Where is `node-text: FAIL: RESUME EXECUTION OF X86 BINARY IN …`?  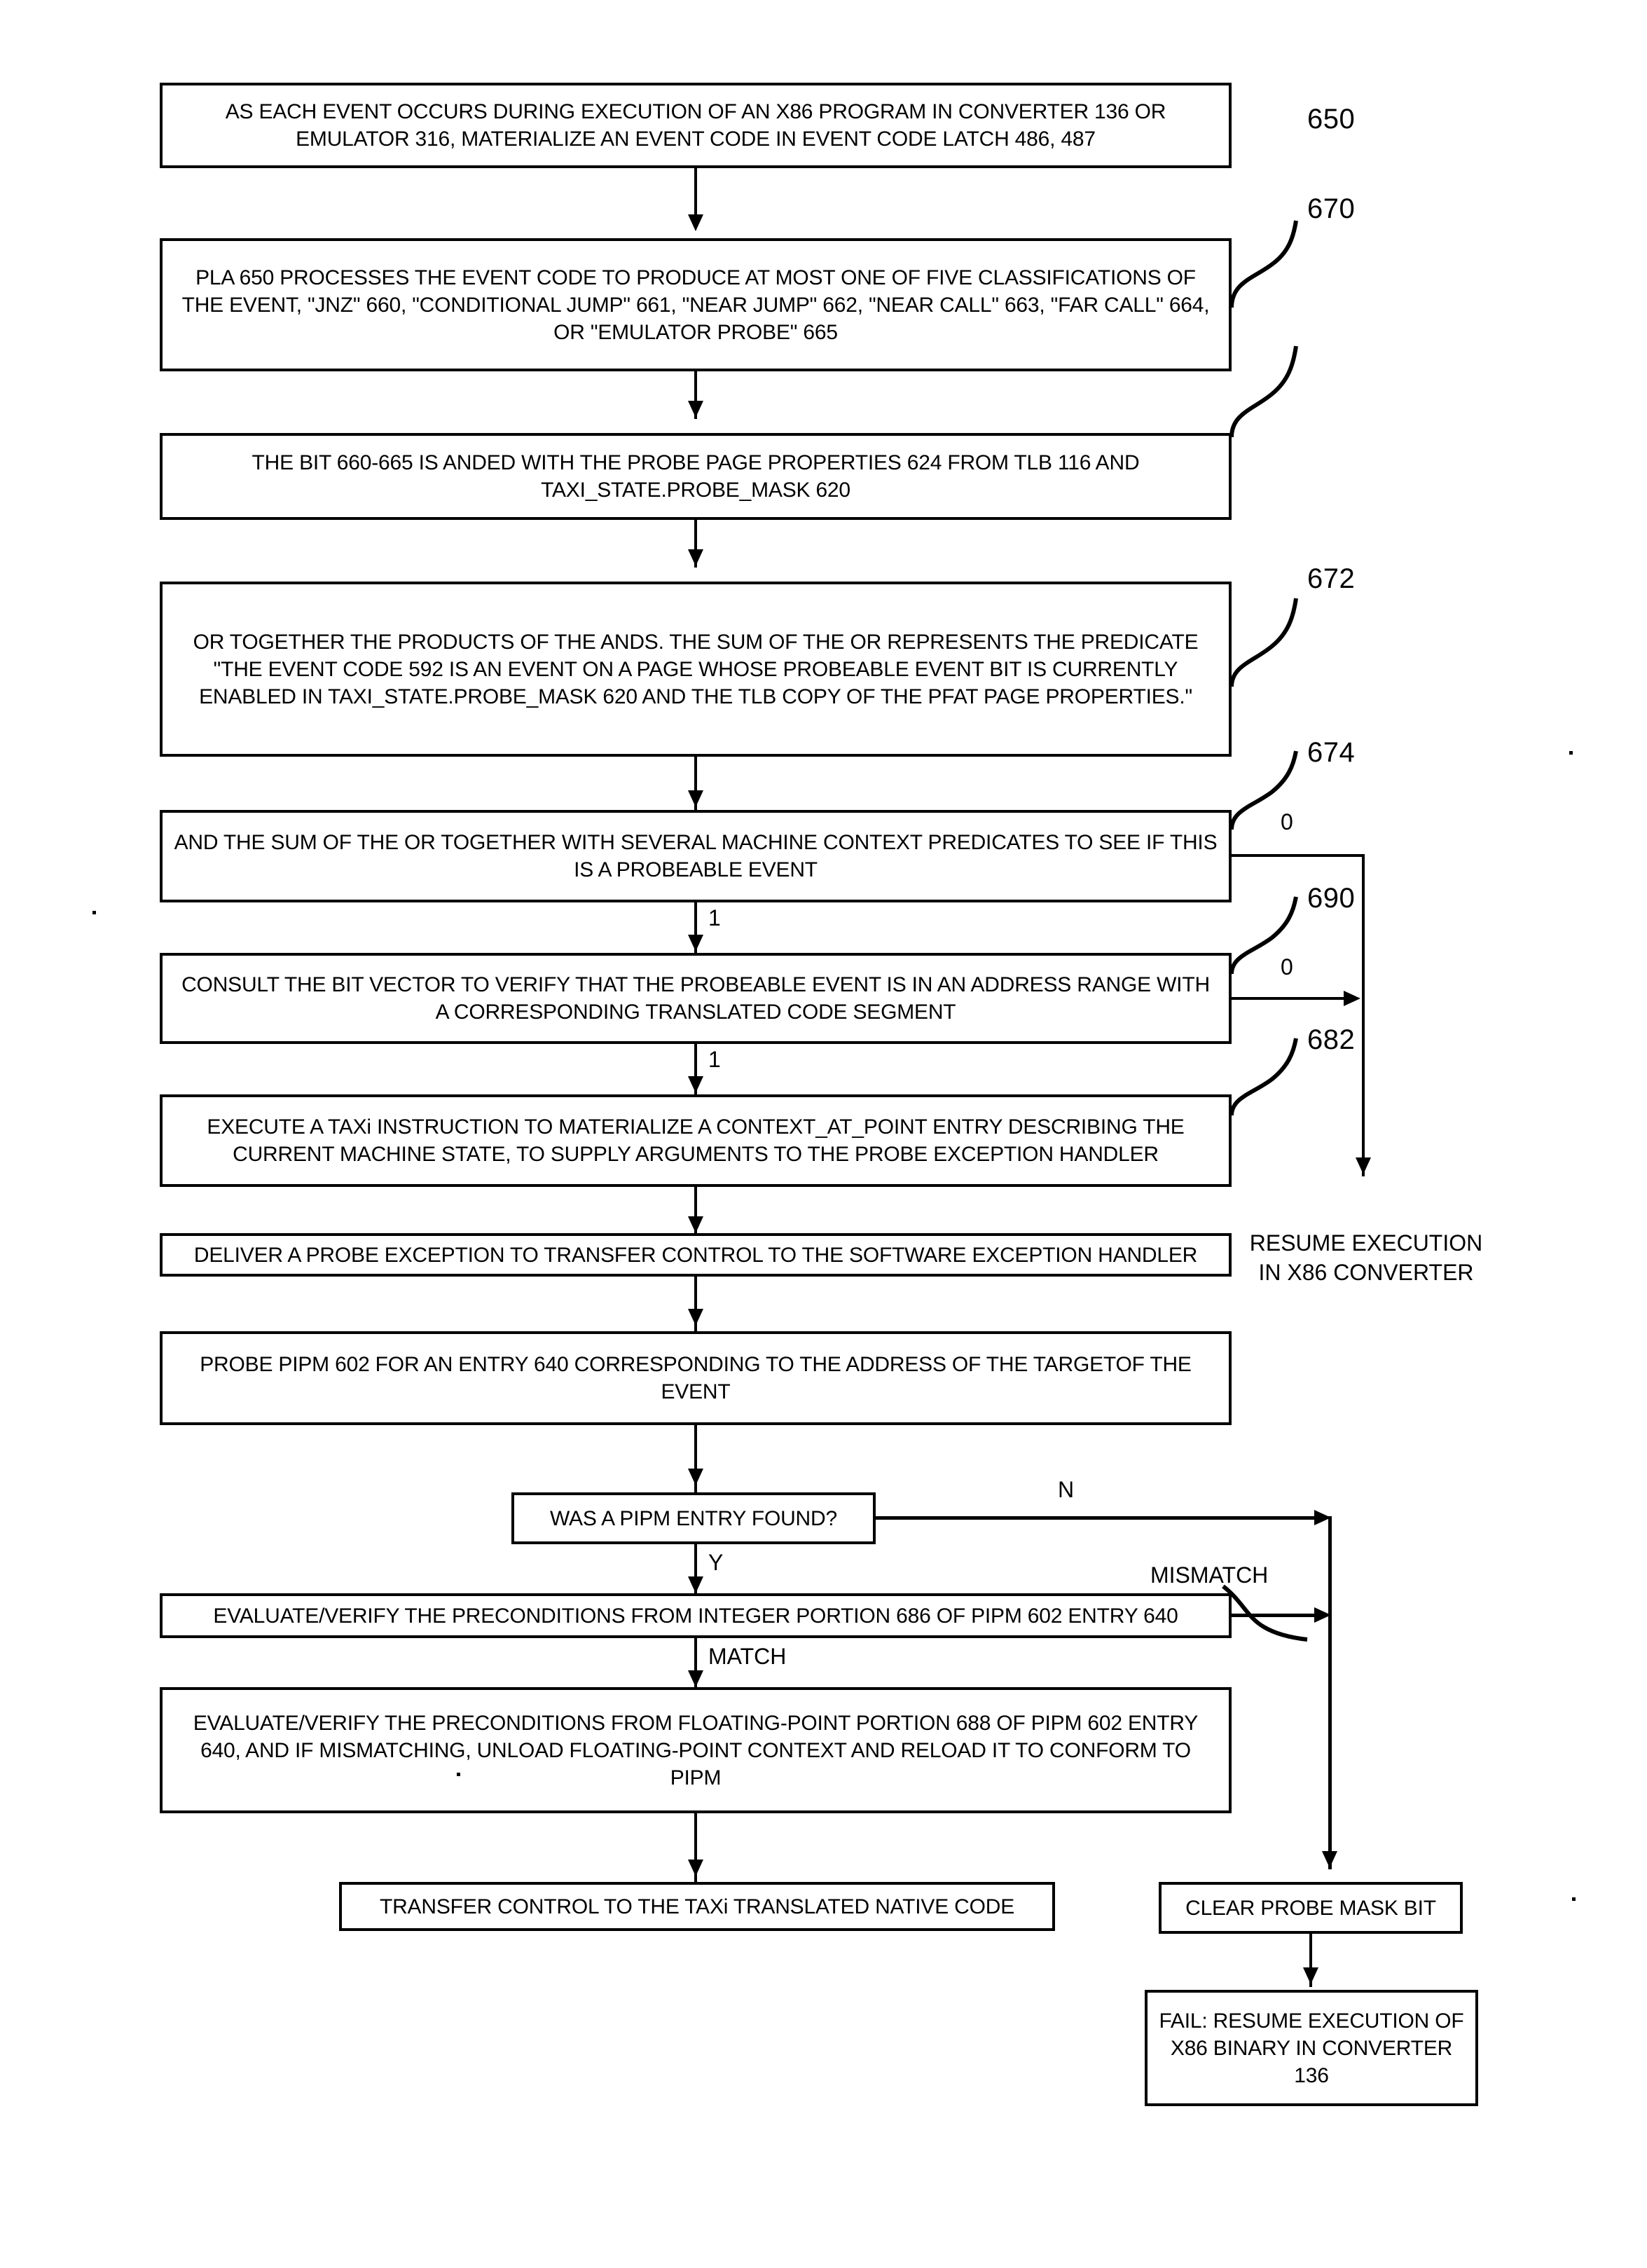 node-text: FAIL: RESUME EXECUTION OF X86 BINARY IN … is located at coordinates (1311, 2048).